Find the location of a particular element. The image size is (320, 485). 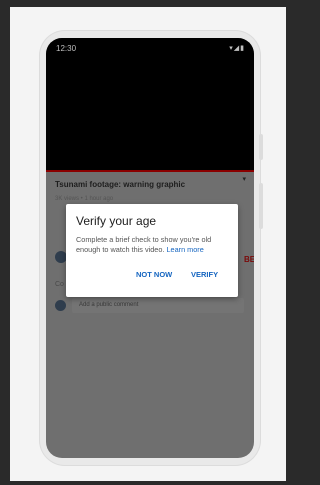

video-meta: 3K views • 1 hour ago is located at coordinates (84, 199).